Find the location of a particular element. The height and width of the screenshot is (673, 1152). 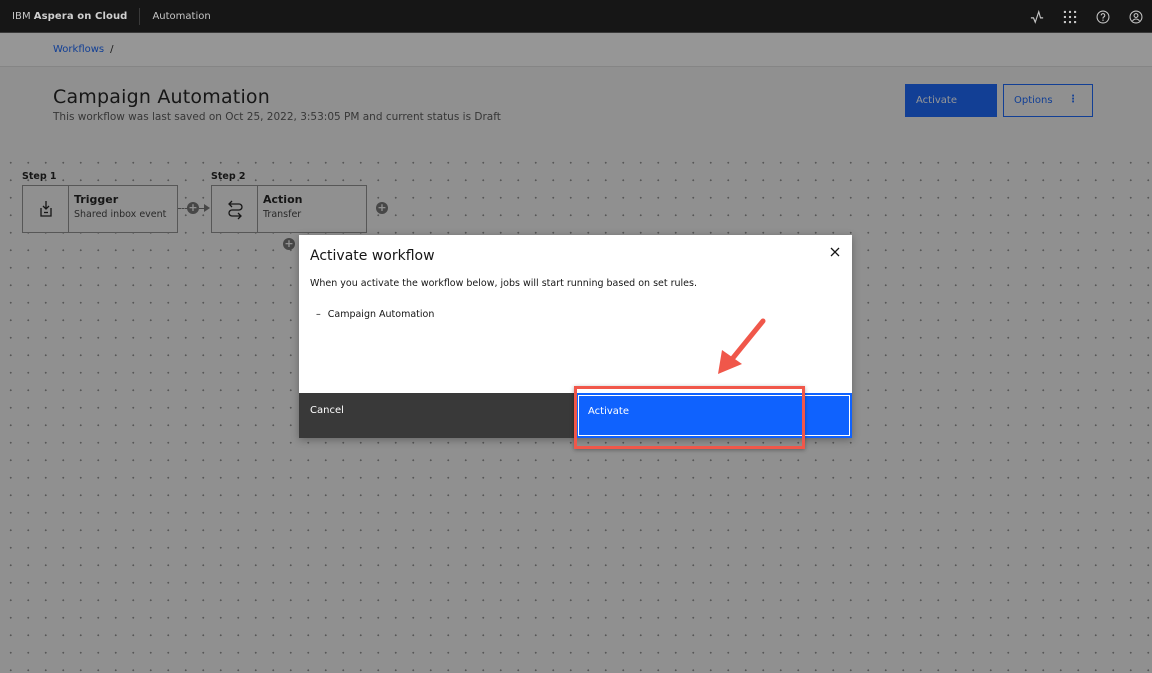

top-nav: IBM Aspera on Cloud Automation is located at coordinates (576, 16).